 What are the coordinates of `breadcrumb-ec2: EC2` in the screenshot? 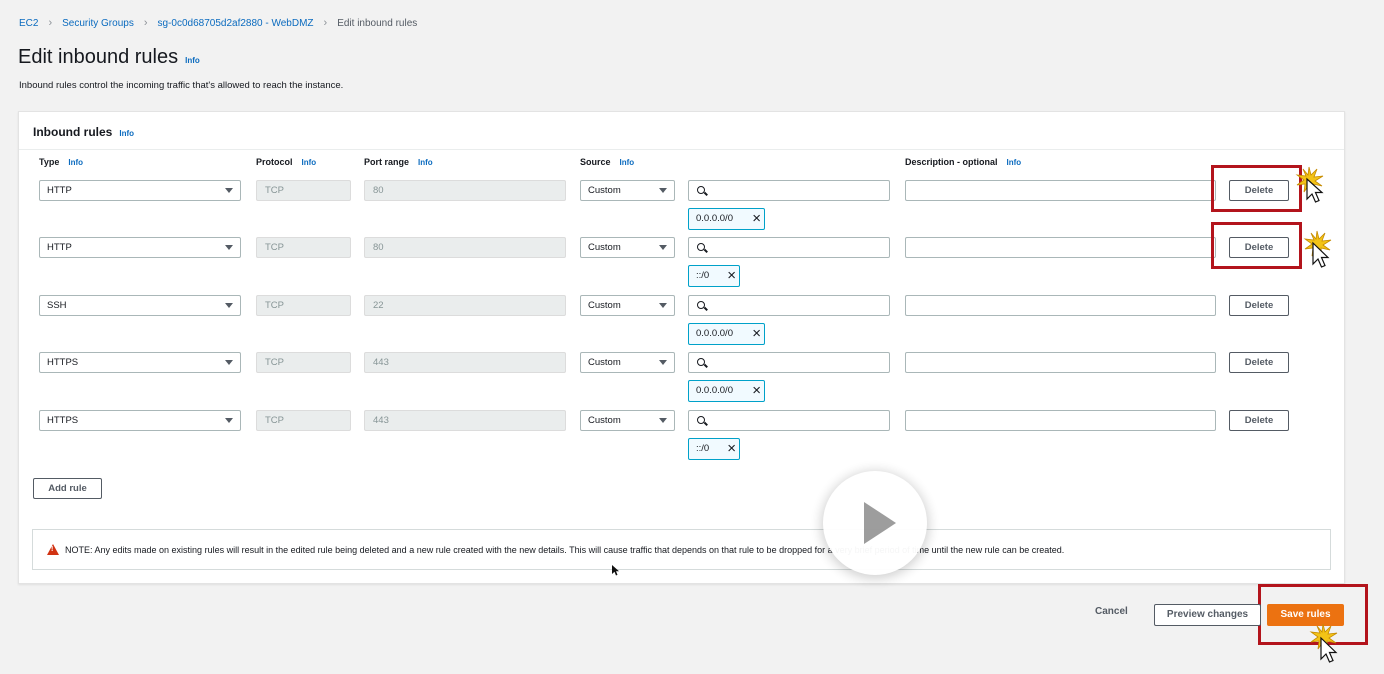 It's located at (28, 23).